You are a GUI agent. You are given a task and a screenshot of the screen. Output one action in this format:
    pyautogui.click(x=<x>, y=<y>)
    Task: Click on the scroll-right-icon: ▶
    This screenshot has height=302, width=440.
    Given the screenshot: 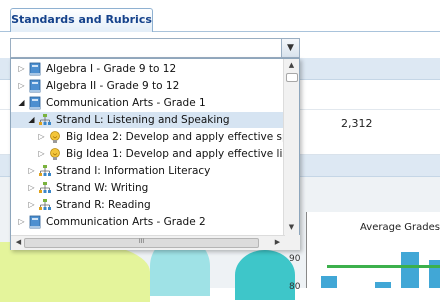 What is the action you would take?
    pyautogui.click(x=277, y=242)
    